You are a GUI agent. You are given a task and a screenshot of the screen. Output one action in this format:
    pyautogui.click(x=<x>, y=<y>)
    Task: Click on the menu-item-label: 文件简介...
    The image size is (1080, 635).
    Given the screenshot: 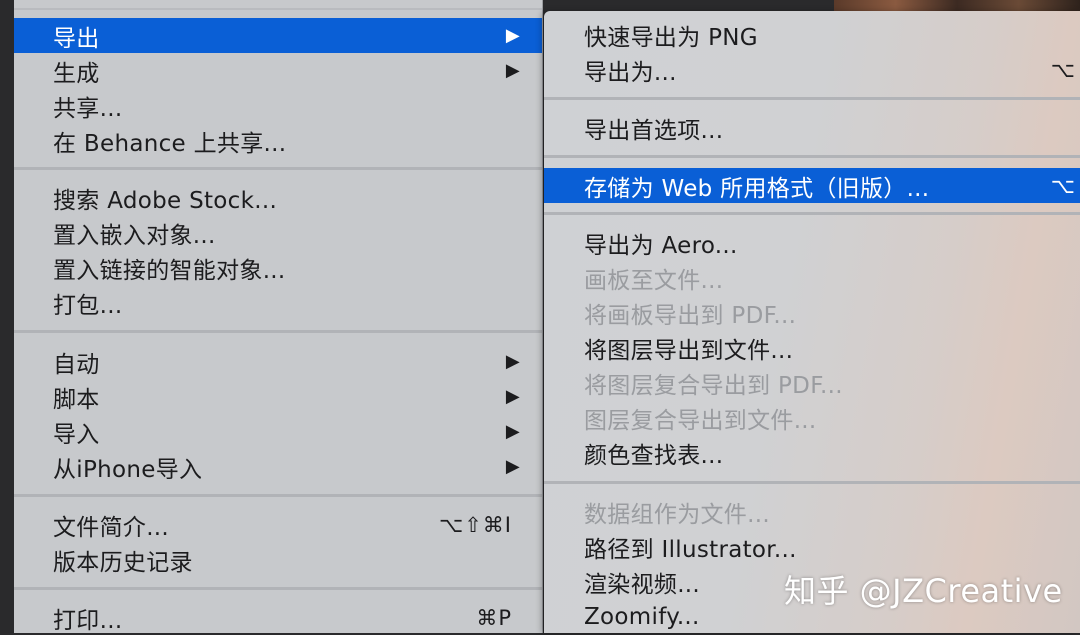 What is the action you would take?
    pyautogui.click(x=111, y=527)
    